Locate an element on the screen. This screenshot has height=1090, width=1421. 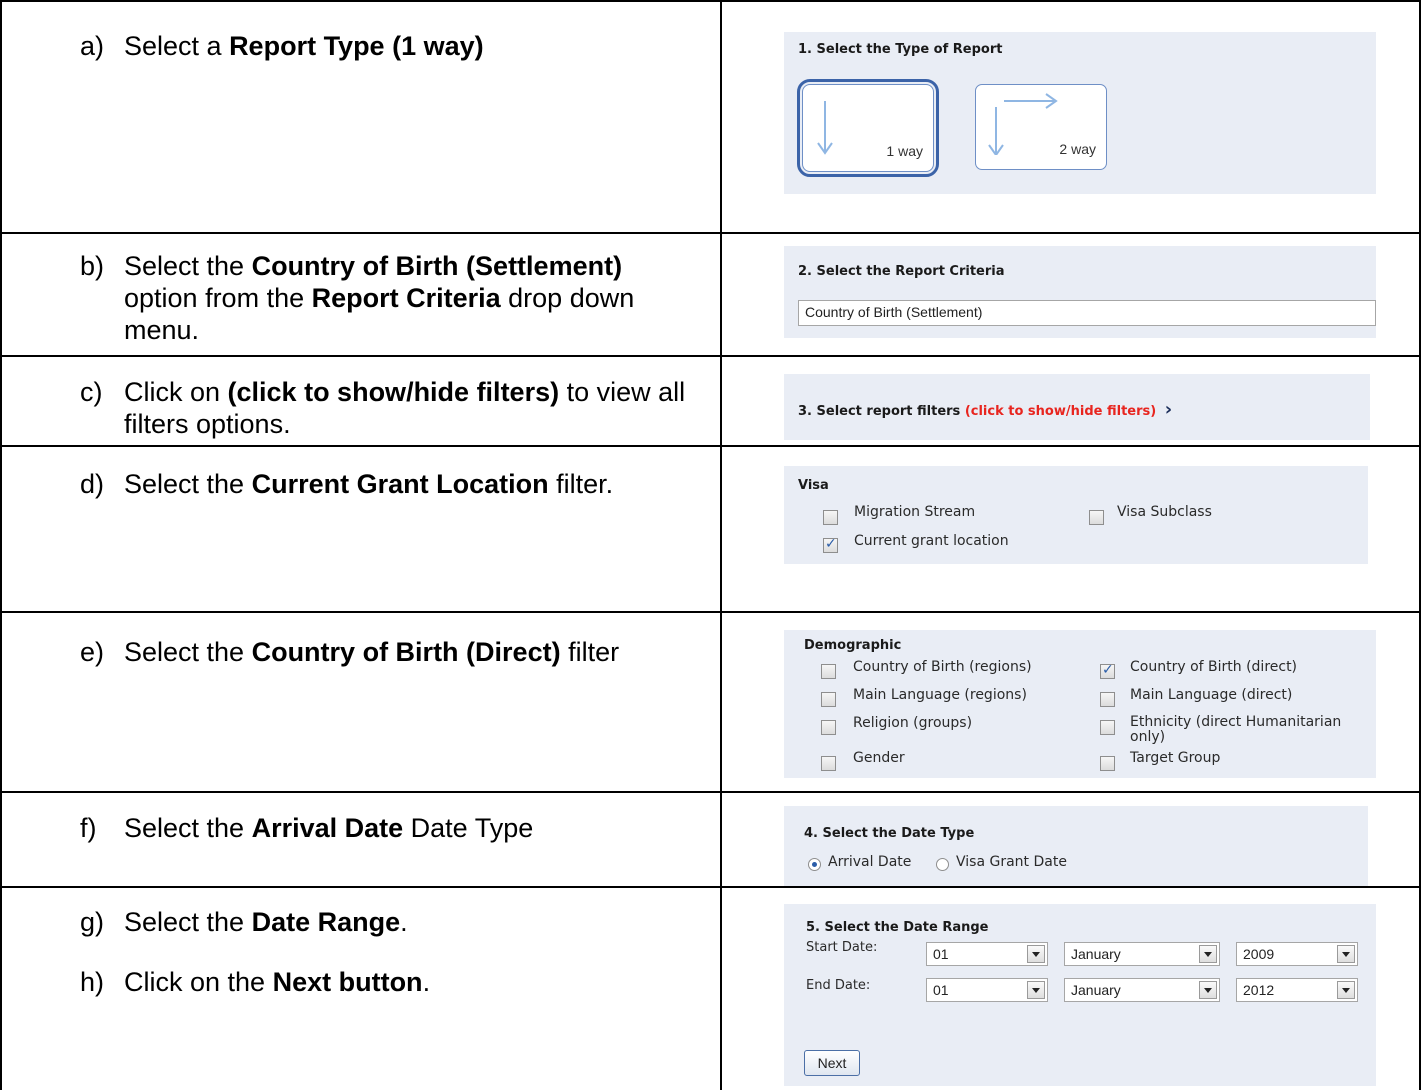
next-button: Next is located at coordinates (832, 1063).